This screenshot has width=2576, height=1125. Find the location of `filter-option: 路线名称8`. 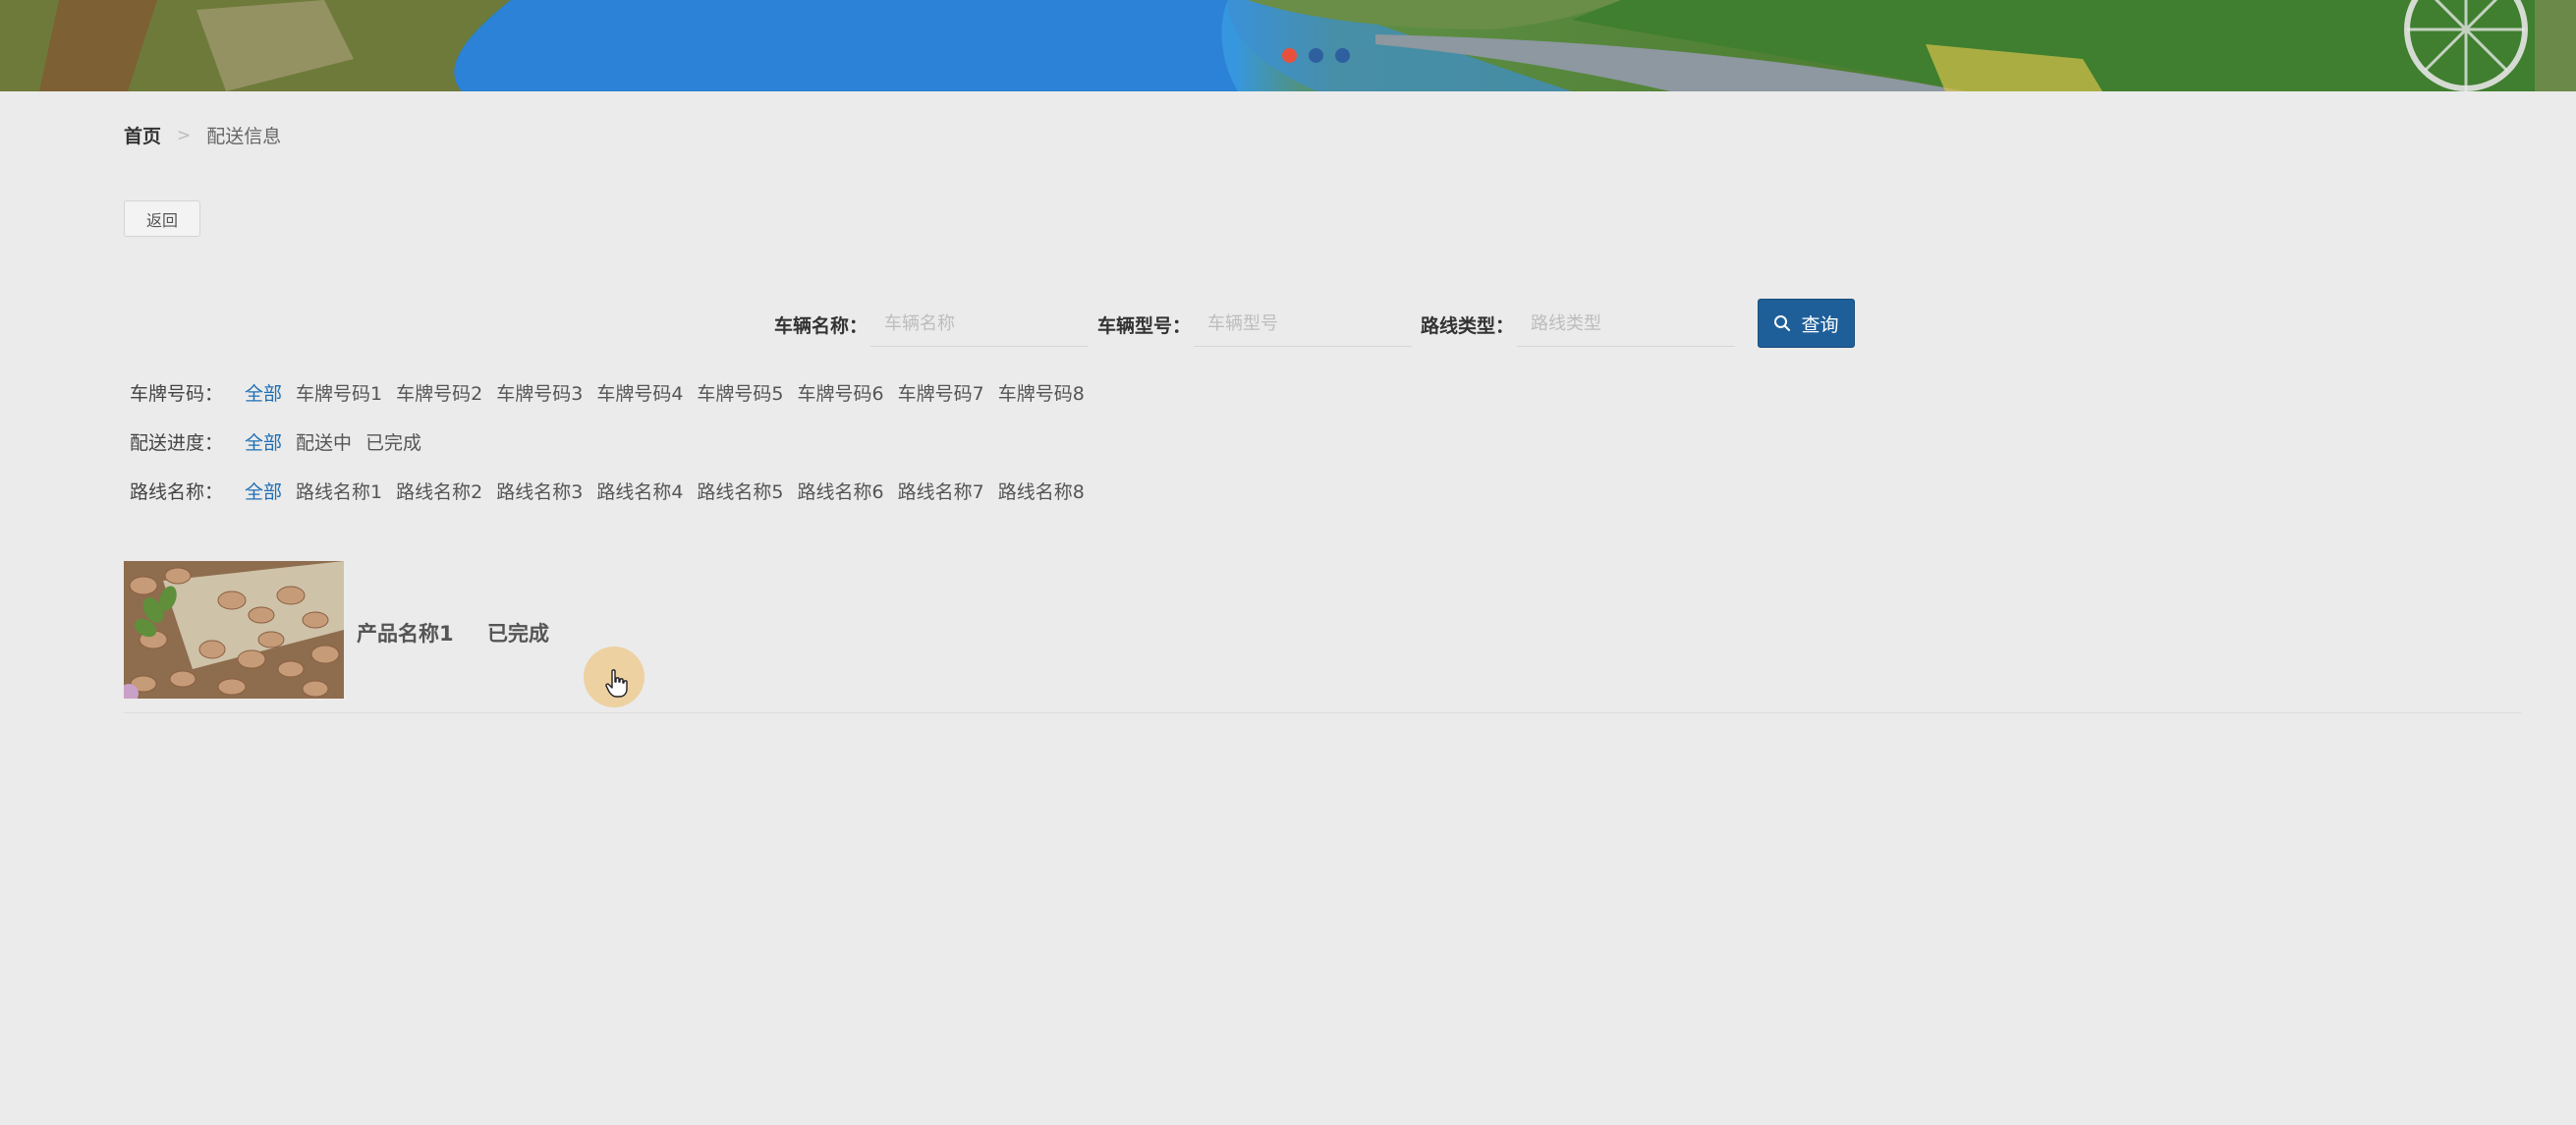

filter-option: 路线名称8 is located at coordinates (1041, 491).